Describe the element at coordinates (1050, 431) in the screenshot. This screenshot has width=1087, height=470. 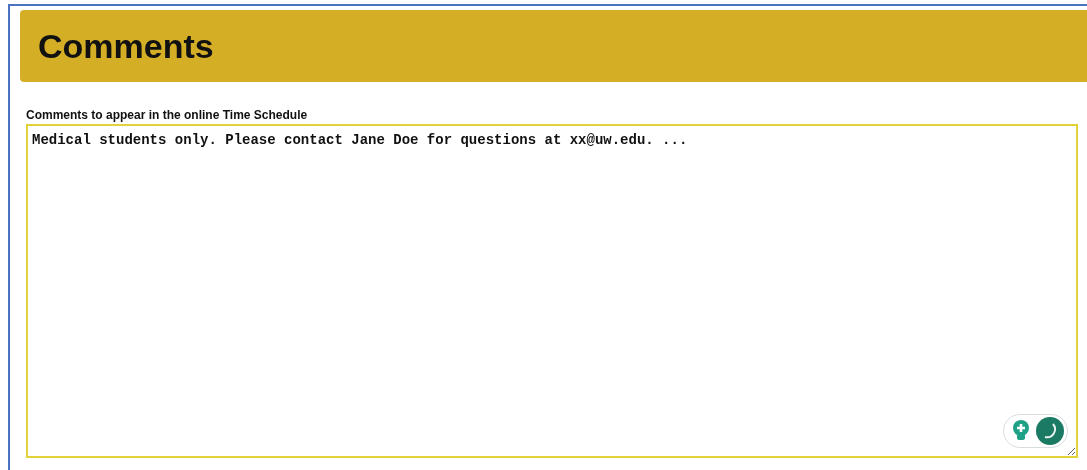
I see `circle-icon` at that location.